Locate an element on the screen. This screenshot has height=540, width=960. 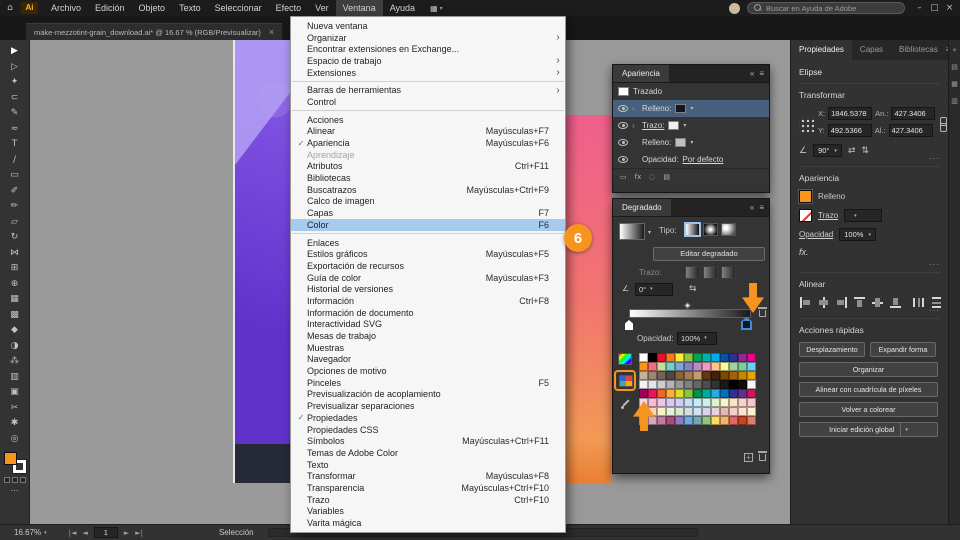
eyedropper-tool: ◆ is located at coordinates (15, 331).